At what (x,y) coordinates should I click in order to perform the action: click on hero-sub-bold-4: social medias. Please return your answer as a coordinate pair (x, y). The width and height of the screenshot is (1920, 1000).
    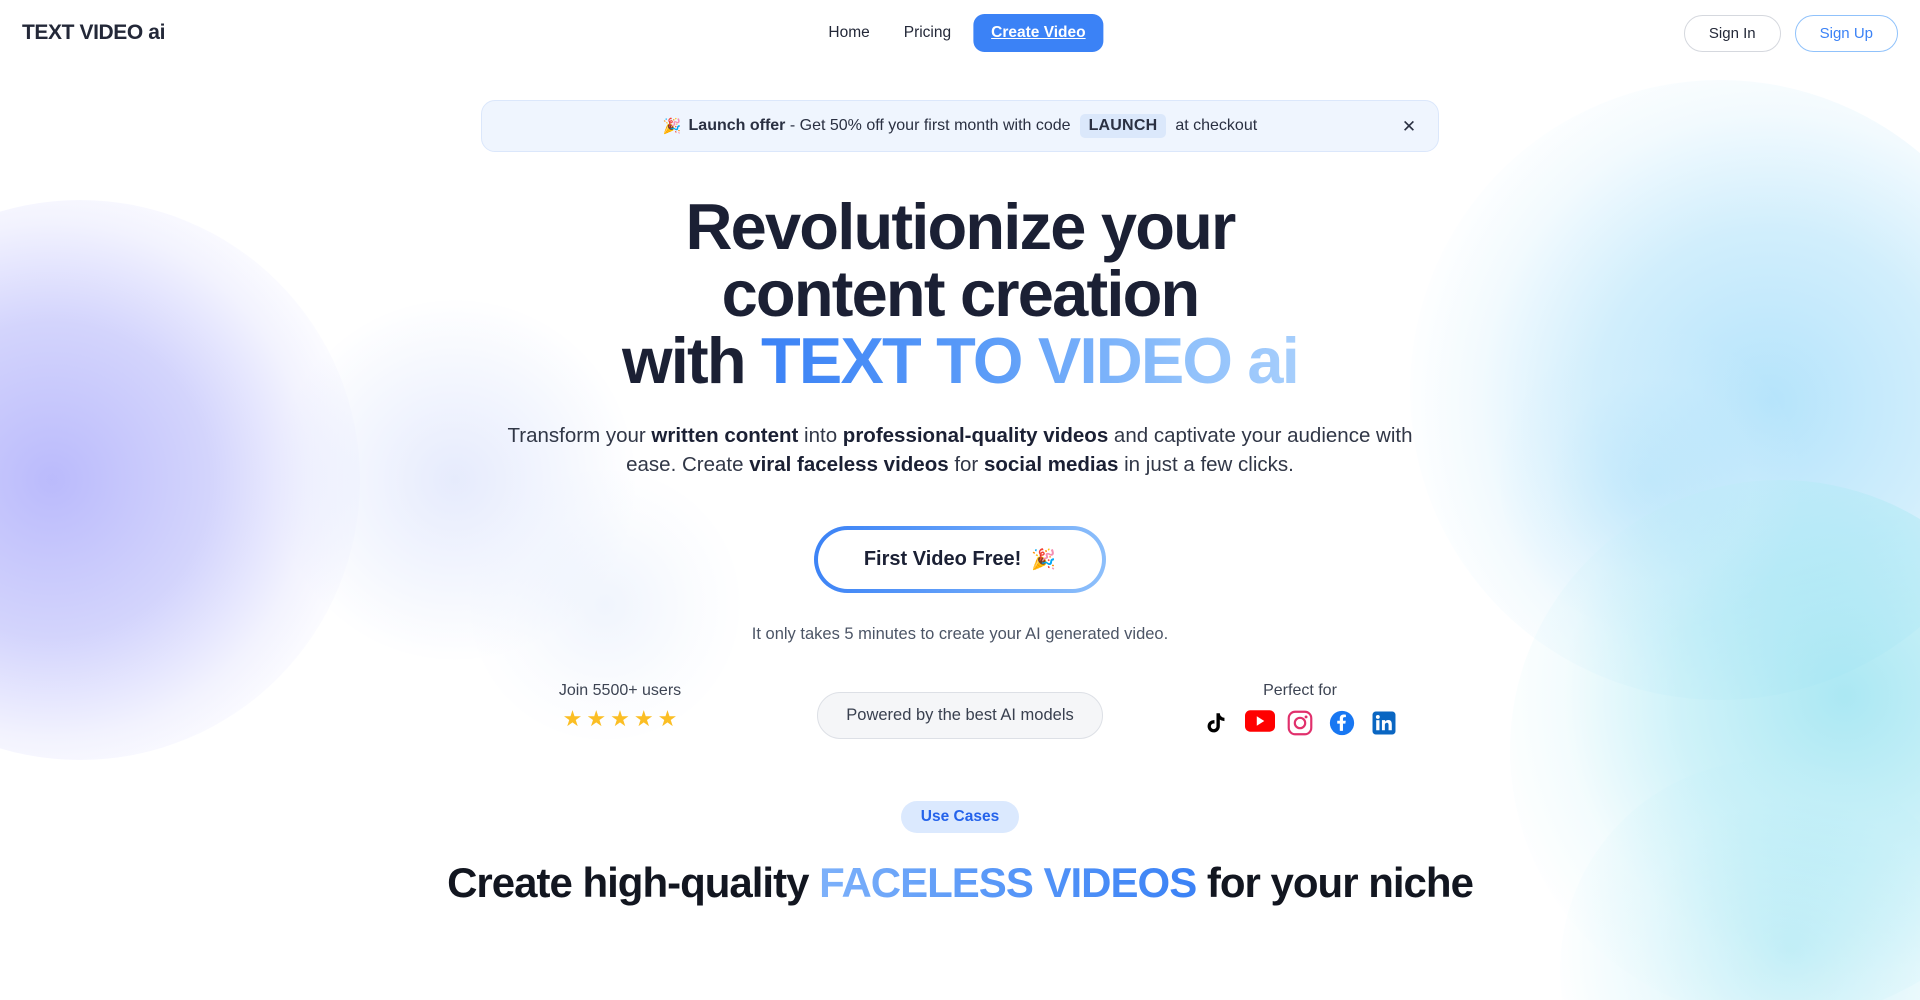
    Looking at the image, I should click on (1051, 465).